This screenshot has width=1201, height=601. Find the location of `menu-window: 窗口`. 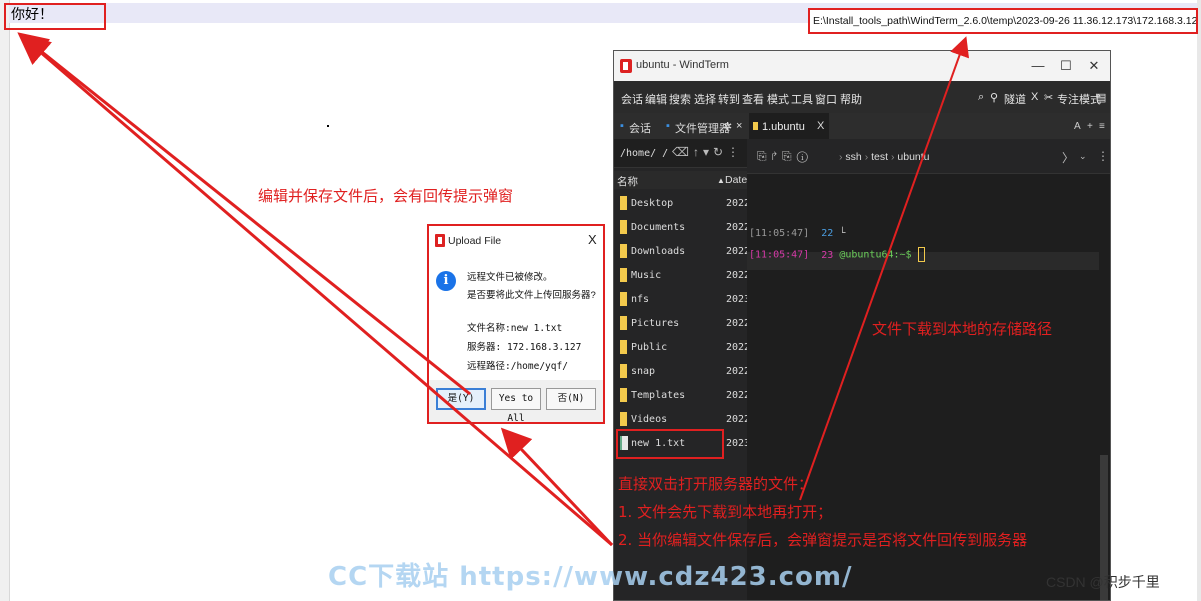

menu-window: 窗口 is located at coordinates (826, 99).